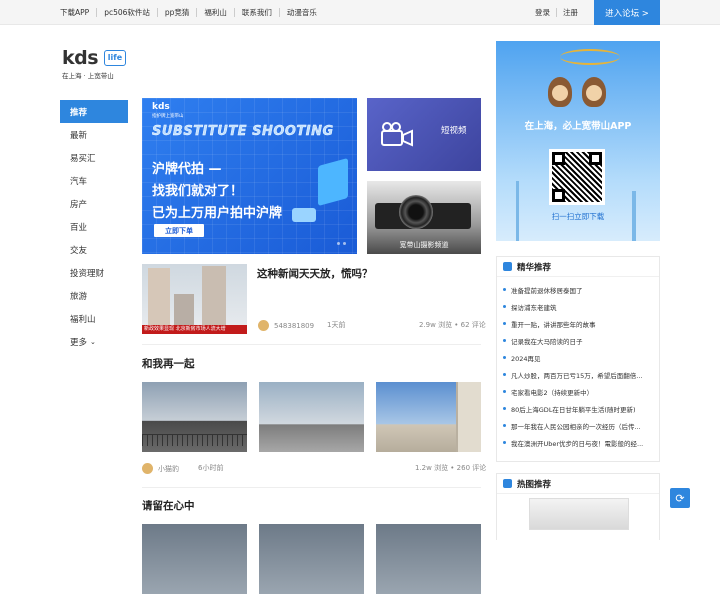  What do you see at coordinates (341, 243) in the screenshot?
I see `carousel-dots` at bounding box center [341, 243].